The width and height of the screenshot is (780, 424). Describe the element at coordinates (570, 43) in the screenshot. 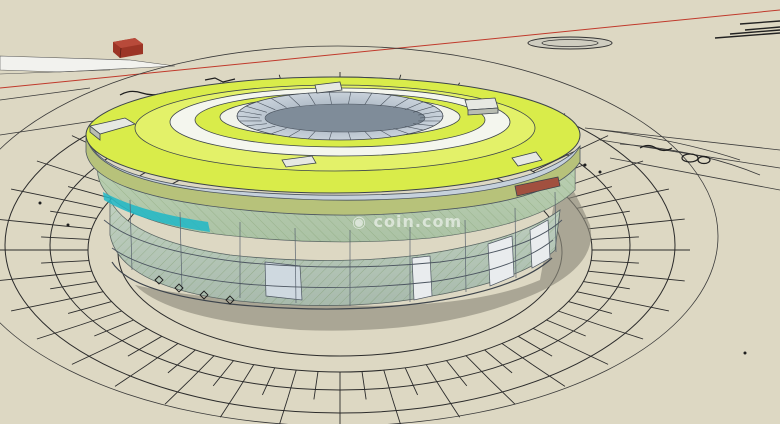

I see `distant-disc` at that location.